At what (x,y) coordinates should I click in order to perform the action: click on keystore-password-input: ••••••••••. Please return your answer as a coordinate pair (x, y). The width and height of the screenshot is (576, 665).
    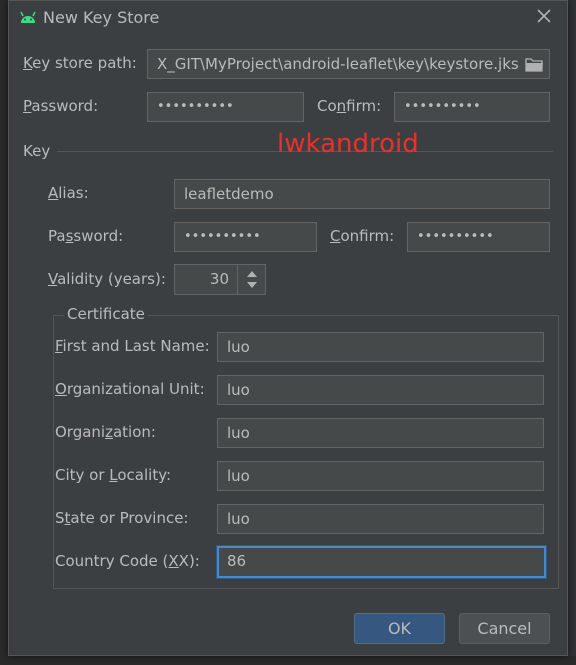
    Looking at the image, I should click on (225, 107).